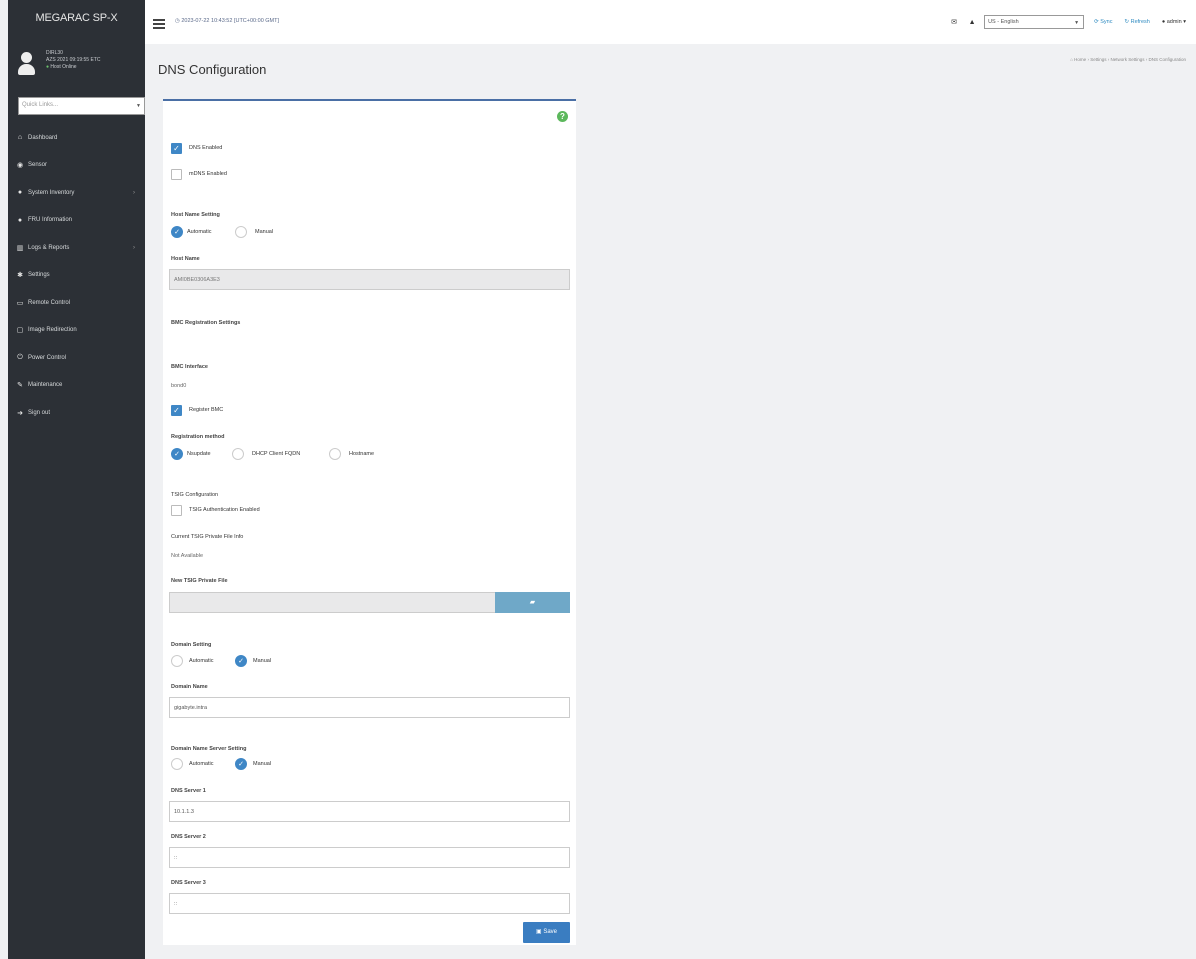  Describe the element at coordinates (176, 174) in the screenshot. I see `mdns-enabled-checkbox` at that location.